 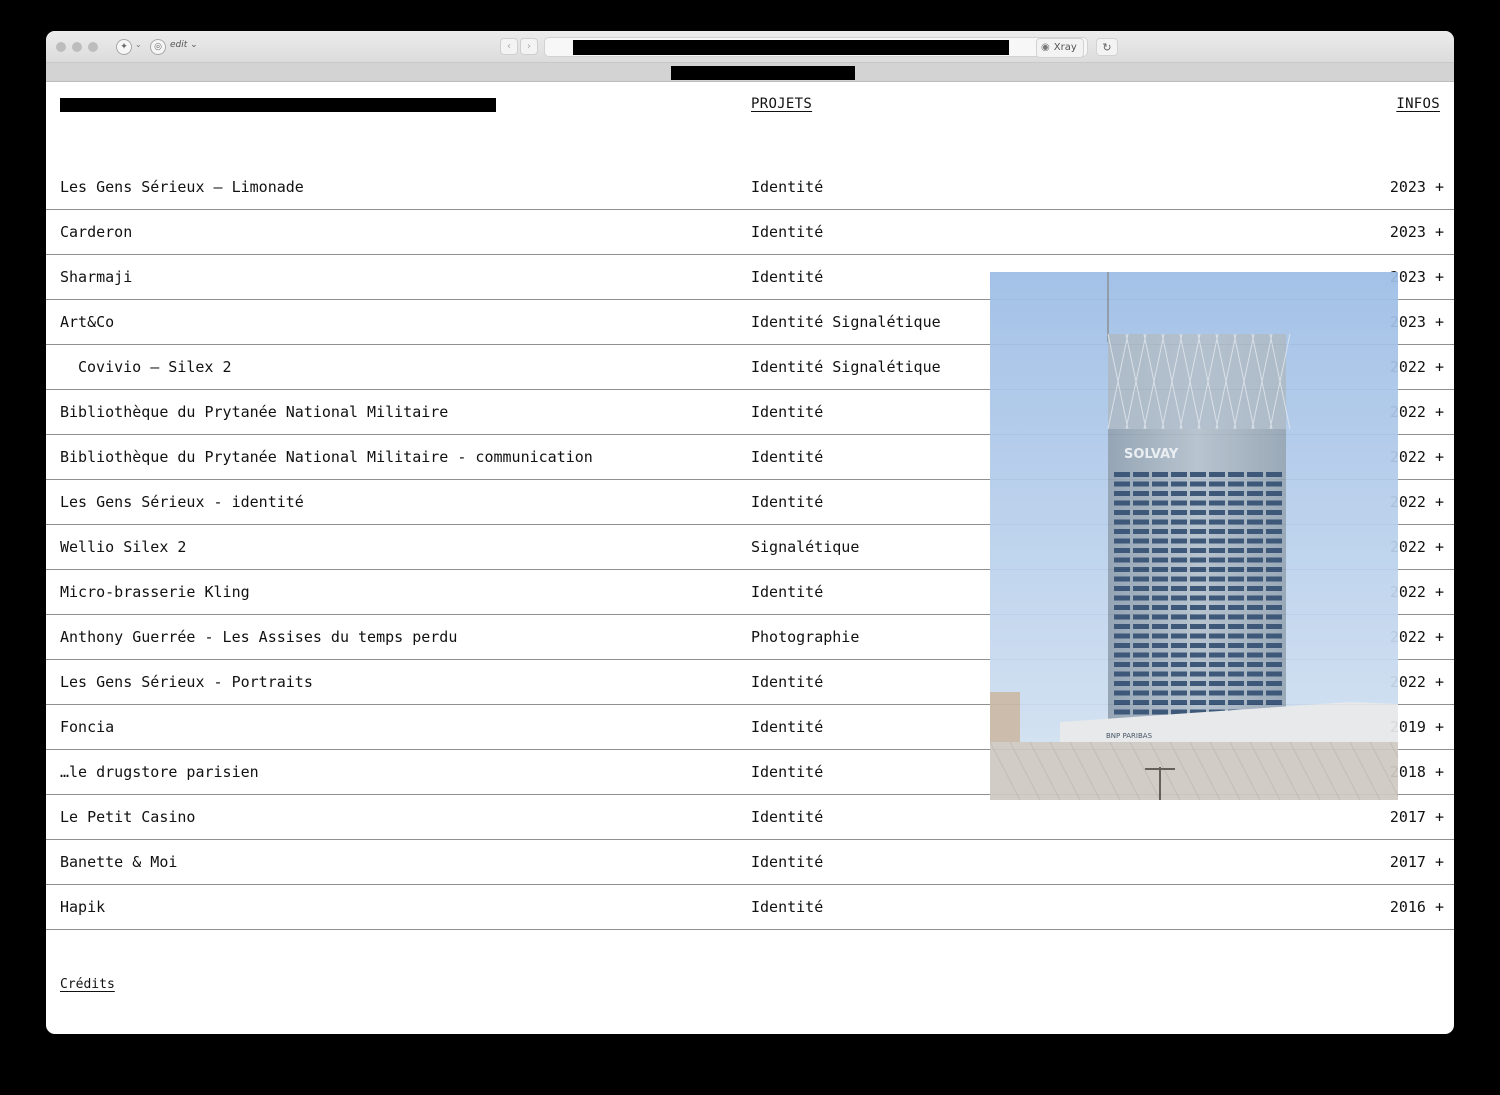 I want to click on chevron-right-icon: ›, so click(x=529, y=46).